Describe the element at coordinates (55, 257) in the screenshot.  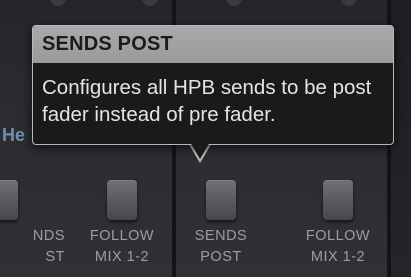
I see `label-line-2: ST` at that location.